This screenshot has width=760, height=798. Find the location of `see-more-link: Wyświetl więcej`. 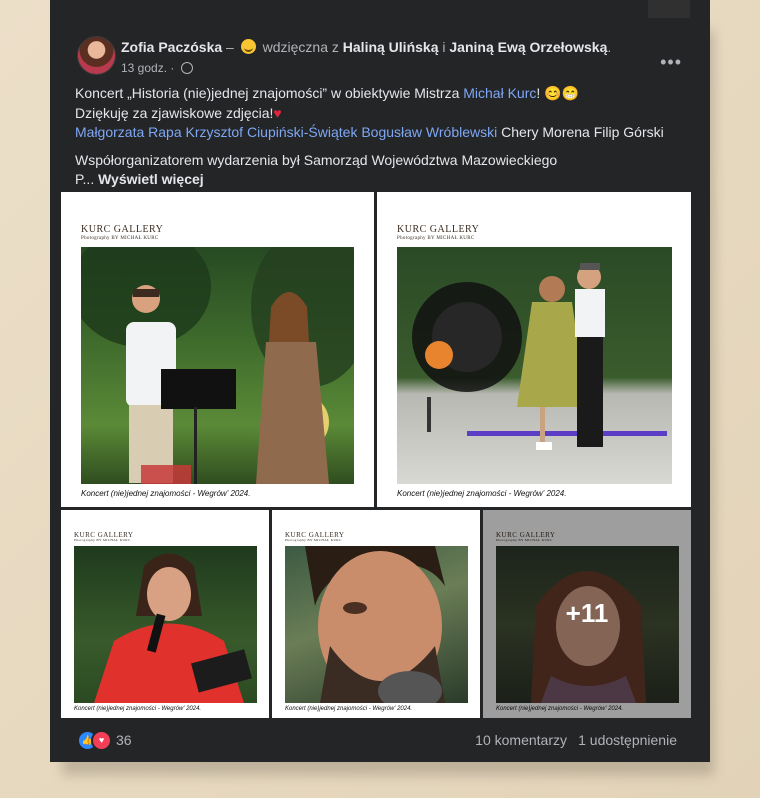

see-more-link: Wyświetl więcej is located at coordinates (151, 179).